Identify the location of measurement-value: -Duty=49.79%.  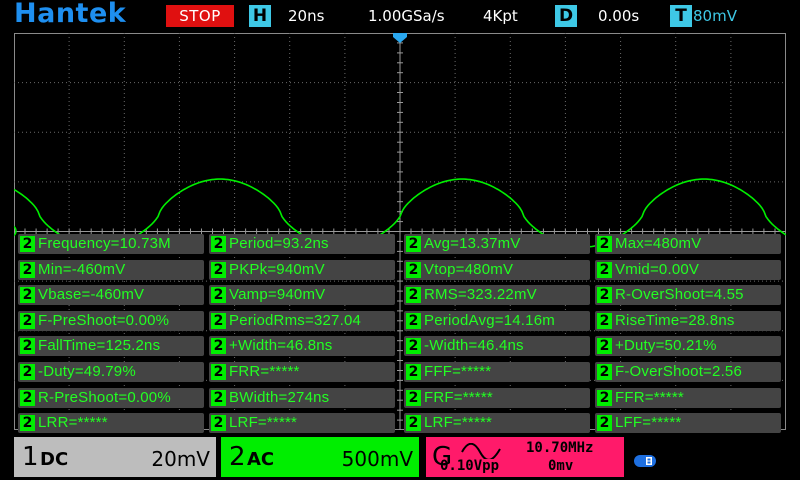
(87, 371).